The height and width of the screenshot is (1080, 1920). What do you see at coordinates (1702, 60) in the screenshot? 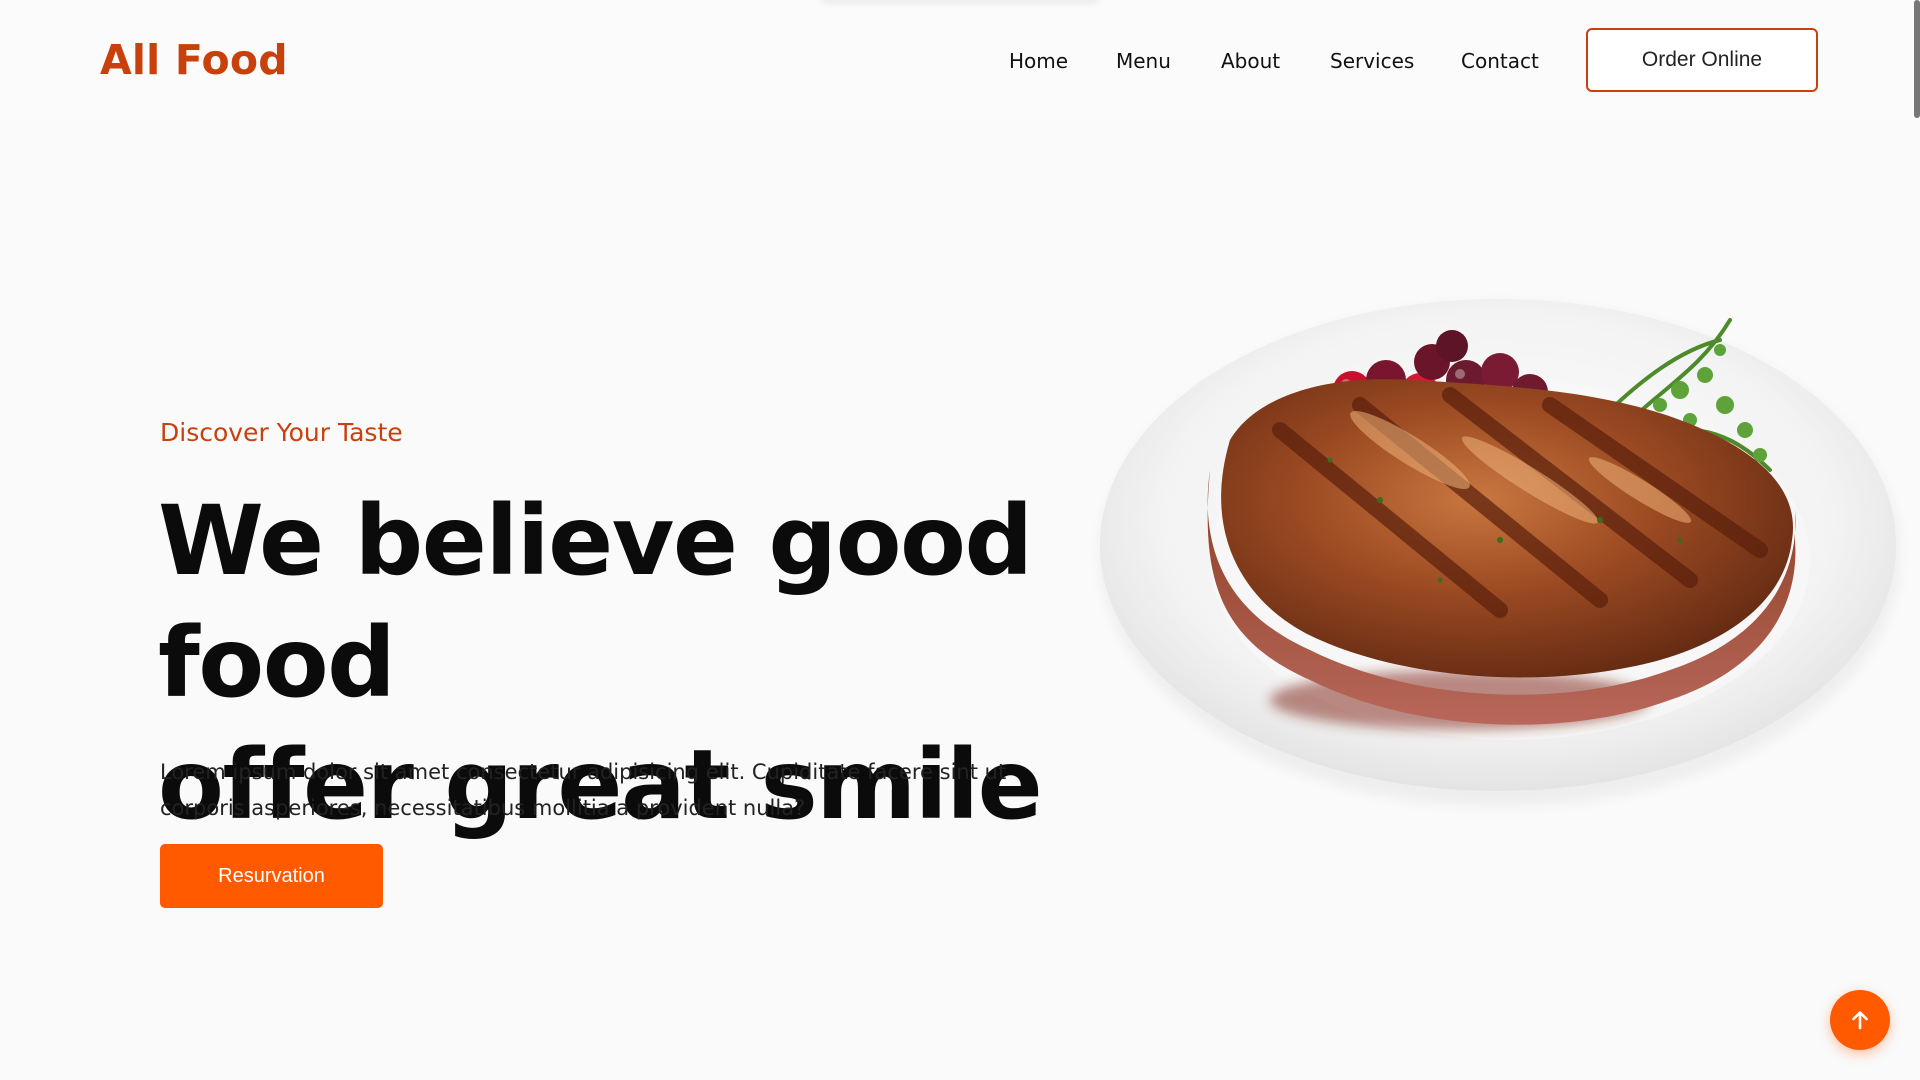
I see `order-online-button: Order Online` at bounding box center [1702, 60].